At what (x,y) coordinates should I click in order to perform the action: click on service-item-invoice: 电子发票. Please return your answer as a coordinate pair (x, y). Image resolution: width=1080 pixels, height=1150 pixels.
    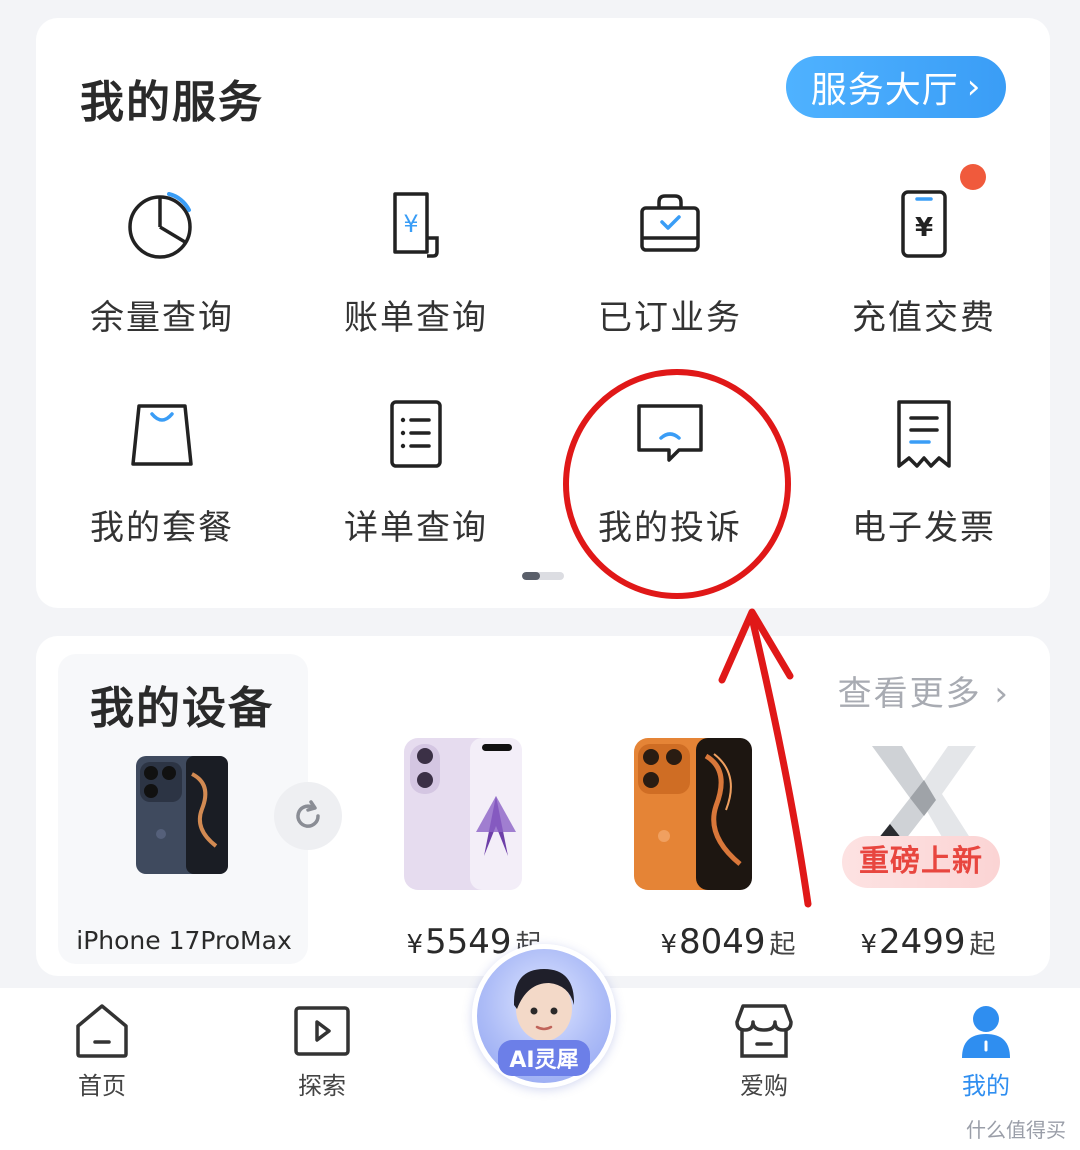
    Looking at the image, I should click on (924, 490).